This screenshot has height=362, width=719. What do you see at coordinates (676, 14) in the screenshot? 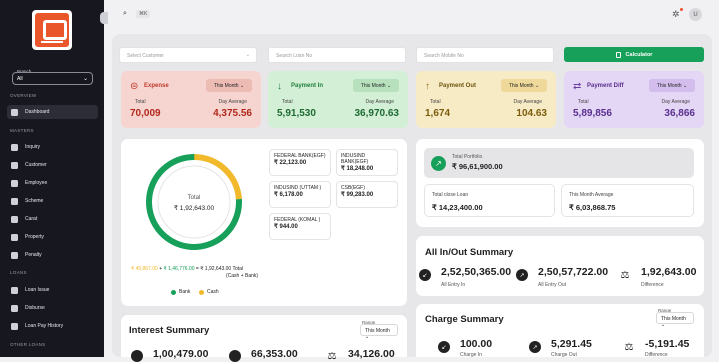
I see `gear-icon: ✲` at bounding box center [676, 14].